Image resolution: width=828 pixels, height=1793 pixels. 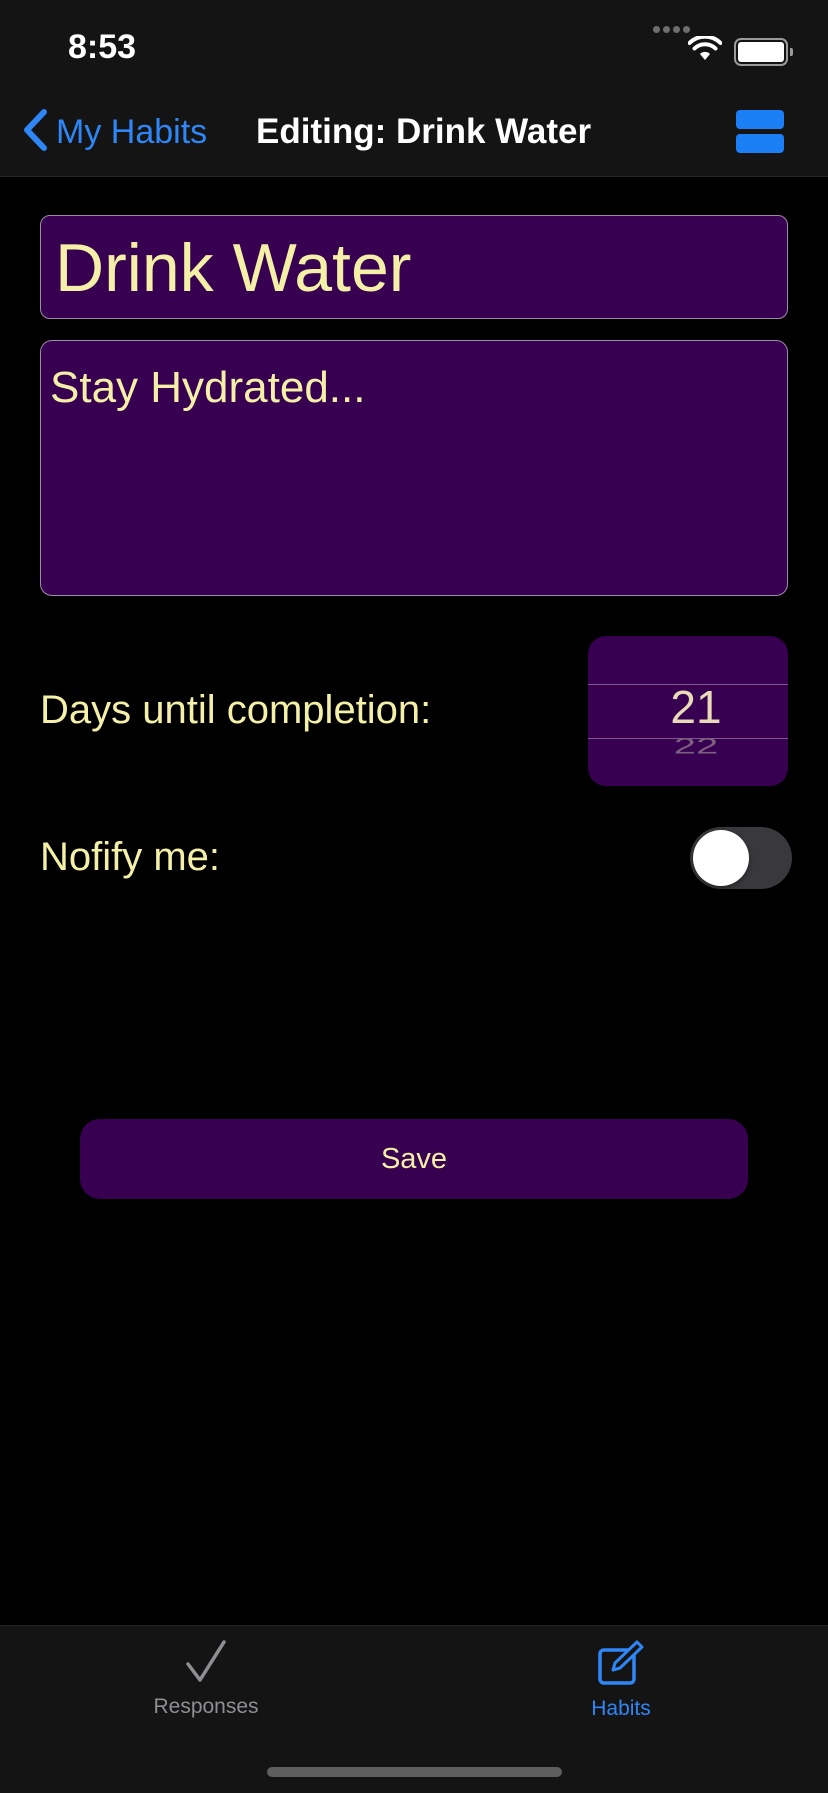 What do you see at coordinates (424, 131) in the screenshot?
I see `page-title: Editing: Drink Water` at bounding box center [424, 131].